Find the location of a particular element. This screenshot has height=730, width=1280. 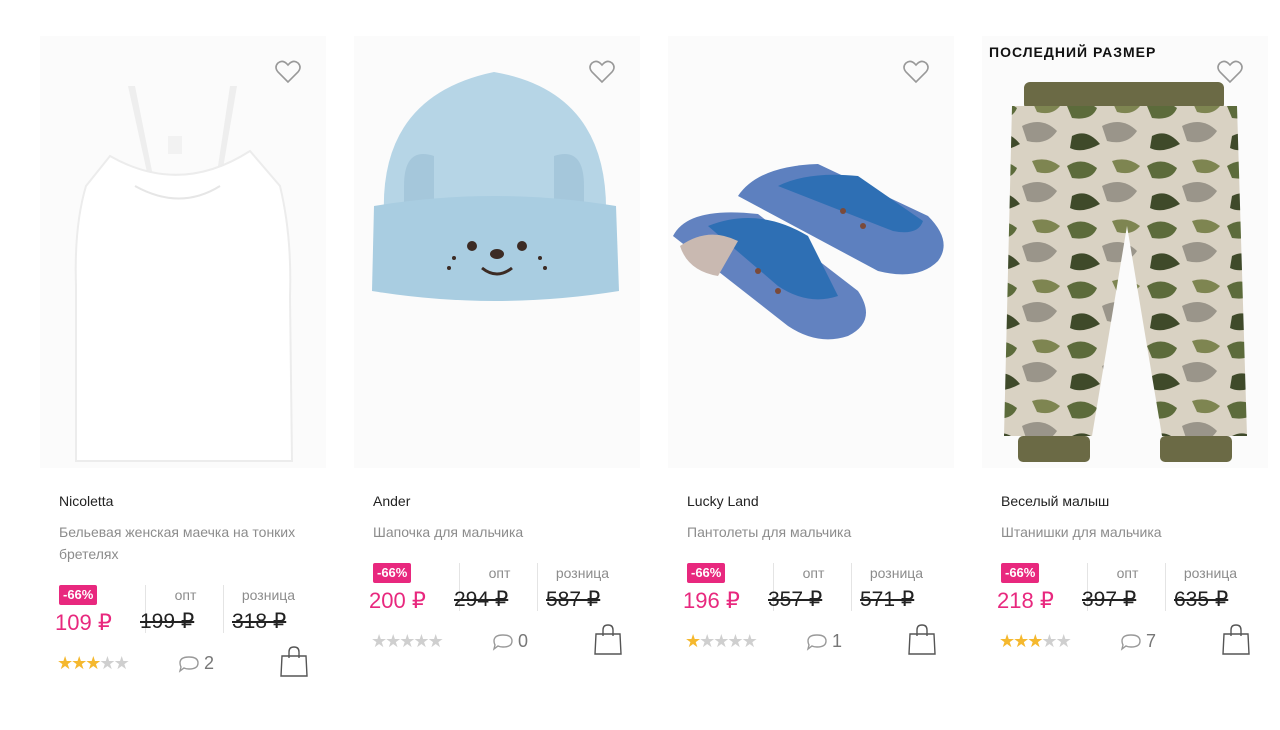

opt-price-column: опт 397 ₽ is located at coordinates (1124, 587).